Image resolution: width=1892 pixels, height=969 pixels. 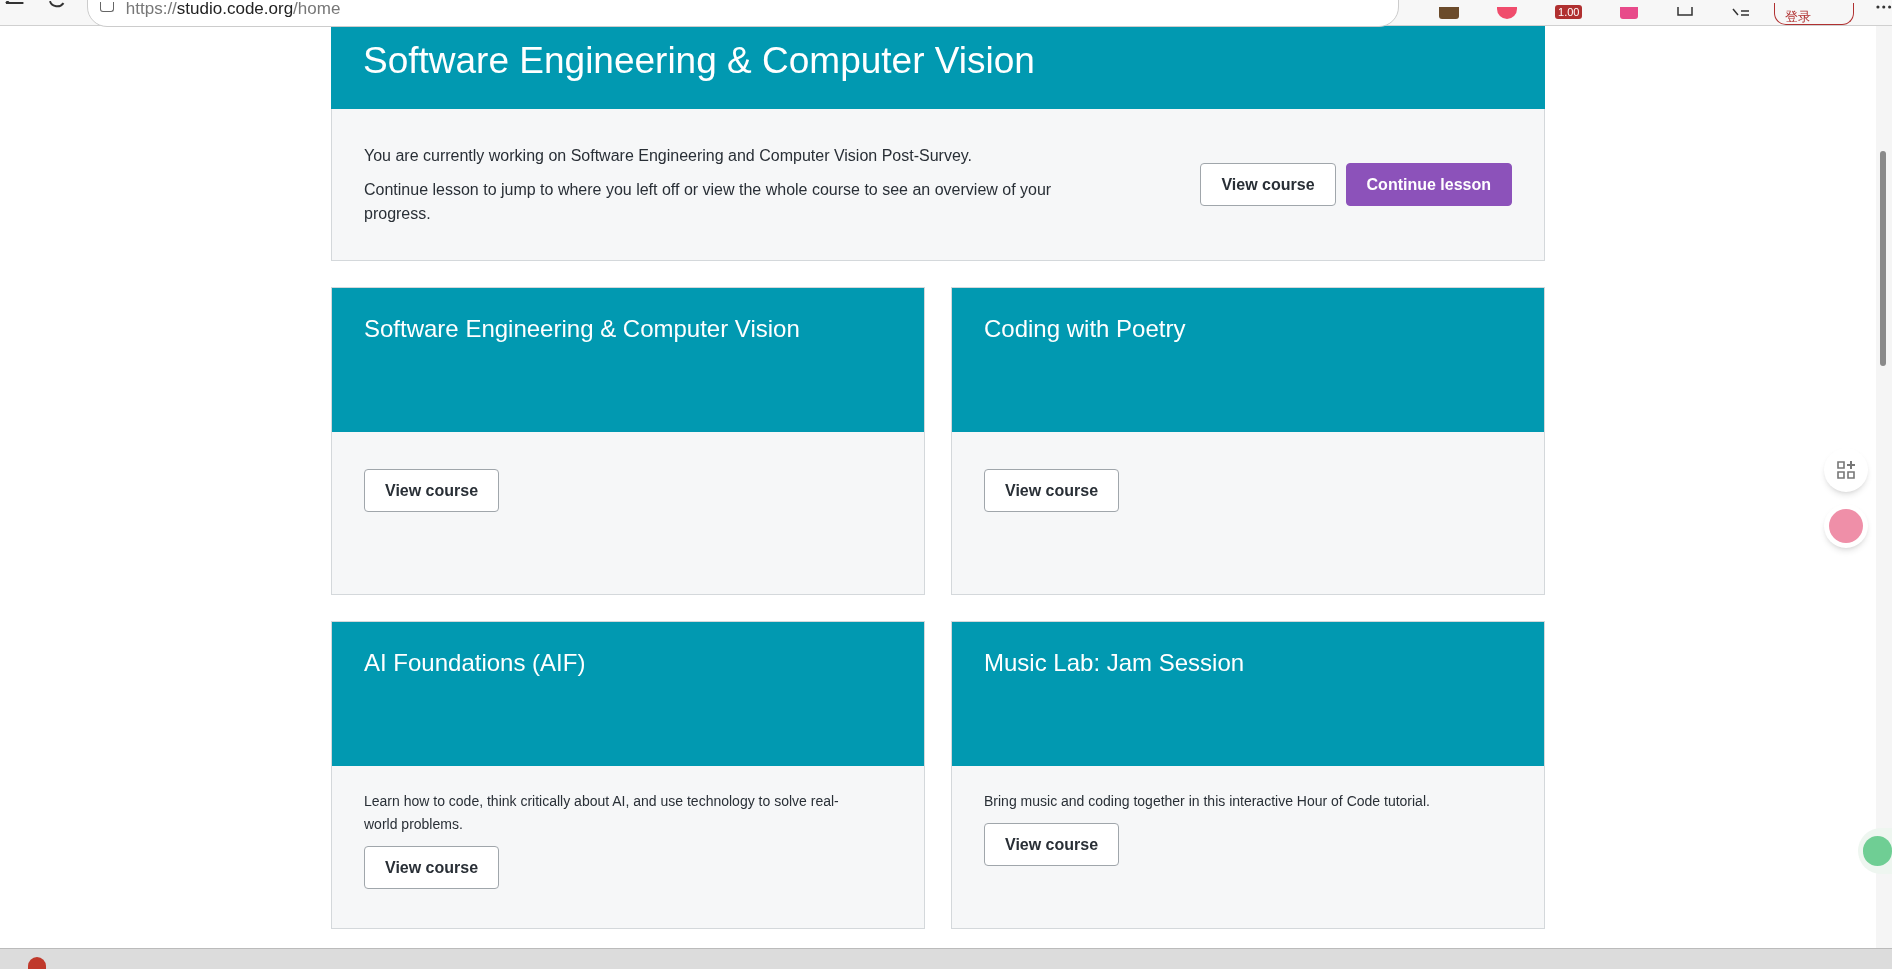 What do you see at coordinates (233, 9) in the screenshot?
I see `url-text: https://studio.code.org/home` at bounding box center [233, 9].